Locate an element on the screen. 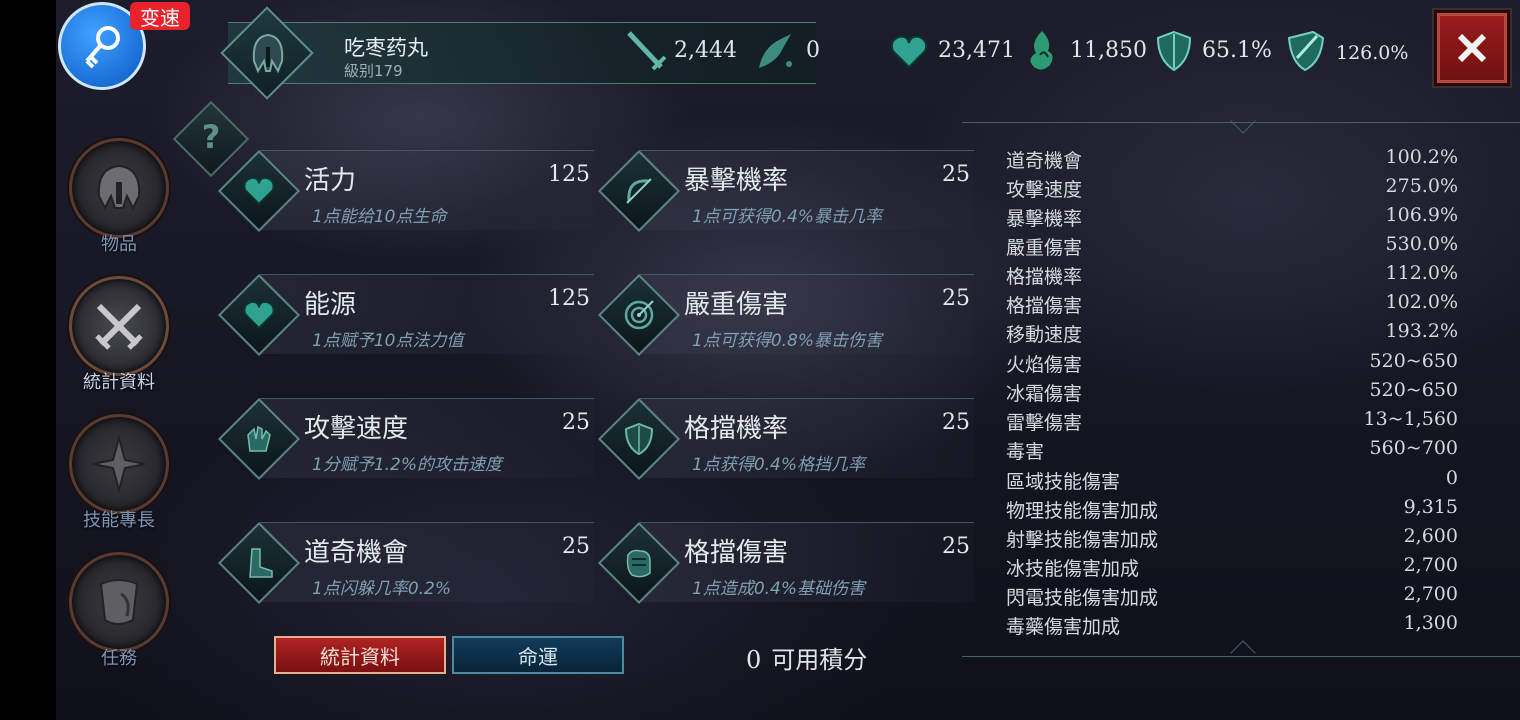  stat-label: 雷擊傷害 is located at coordinates (1044, 423).